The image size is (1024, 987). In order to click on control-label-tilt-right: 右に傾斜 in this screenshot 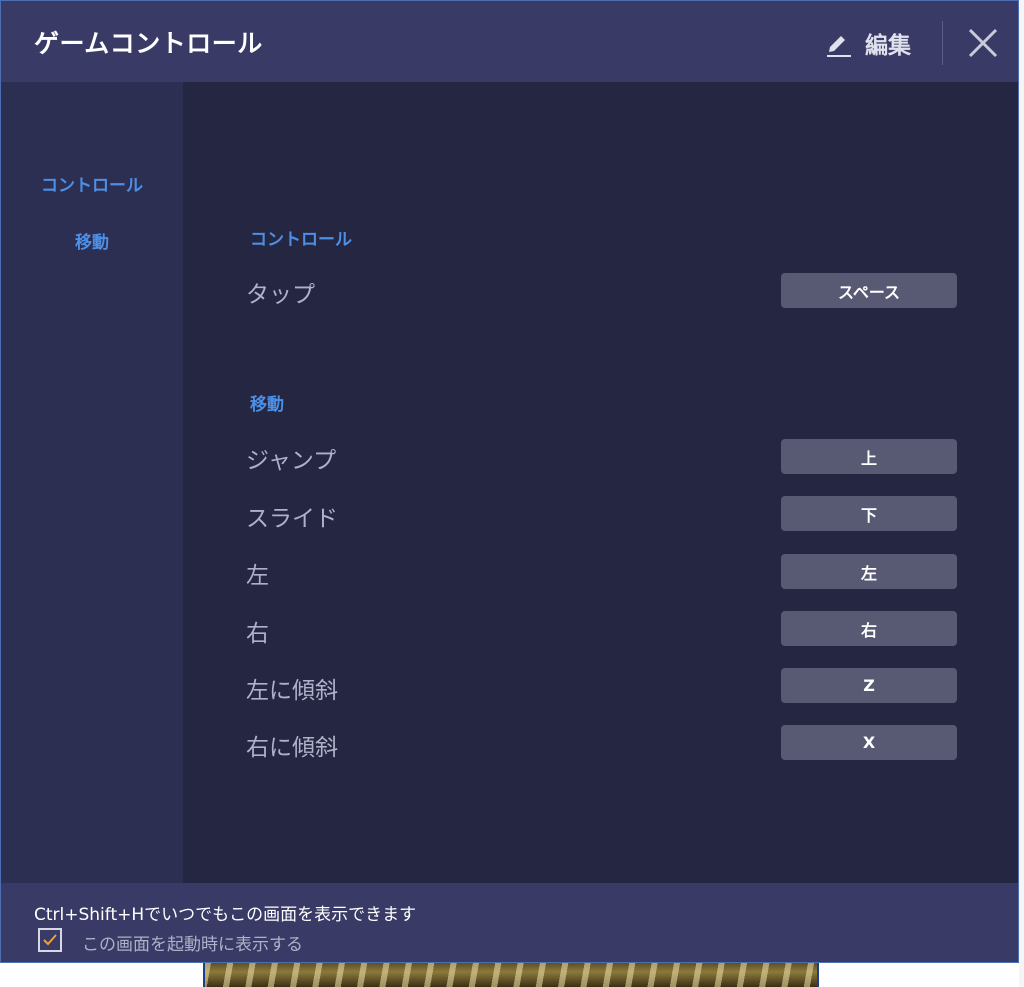, I will do `click(292, 748)`.